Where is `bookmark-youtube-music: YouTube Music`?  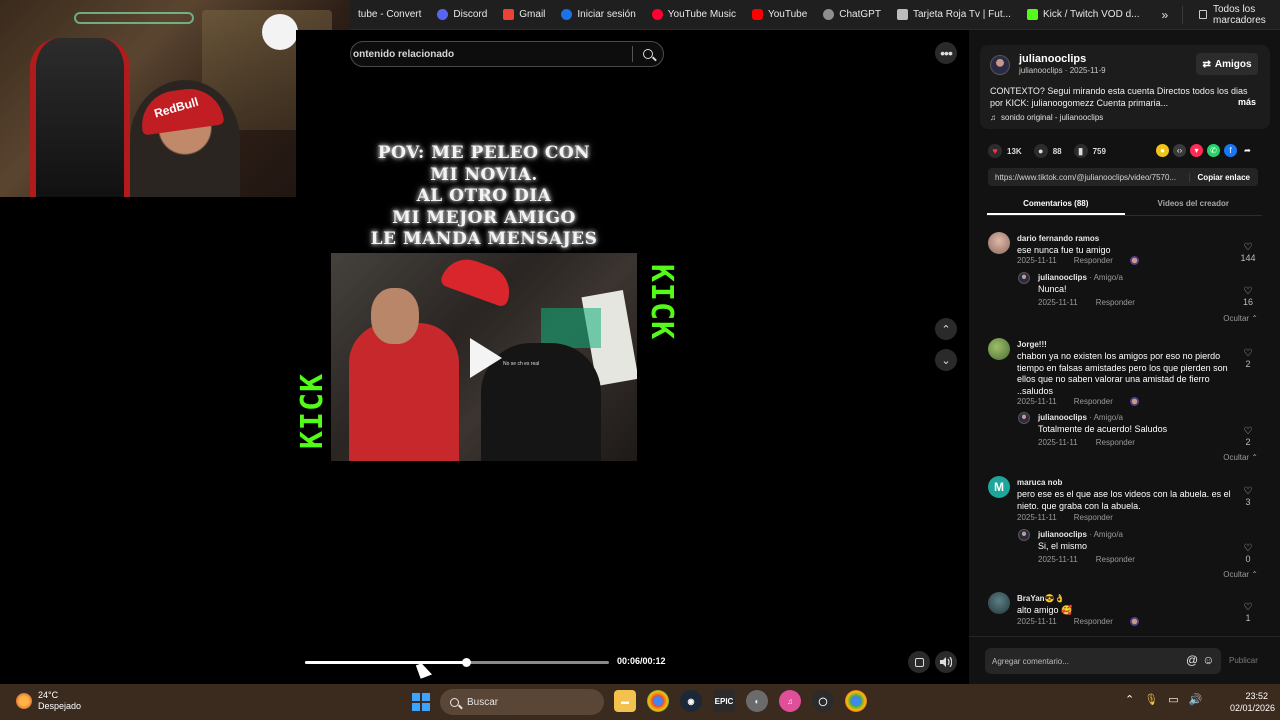
bookmark-youtube-music: YouTube Music is located at coordinates (694, 15).